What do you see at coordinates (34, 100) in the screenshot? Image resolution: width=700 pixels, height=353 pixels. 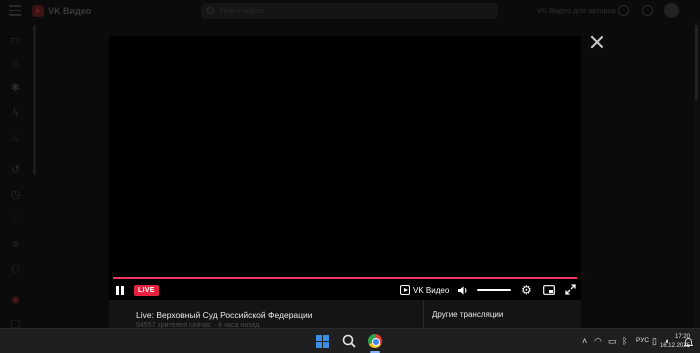 I see `sidebar-scrollbar` at bounding box center [34, 100].